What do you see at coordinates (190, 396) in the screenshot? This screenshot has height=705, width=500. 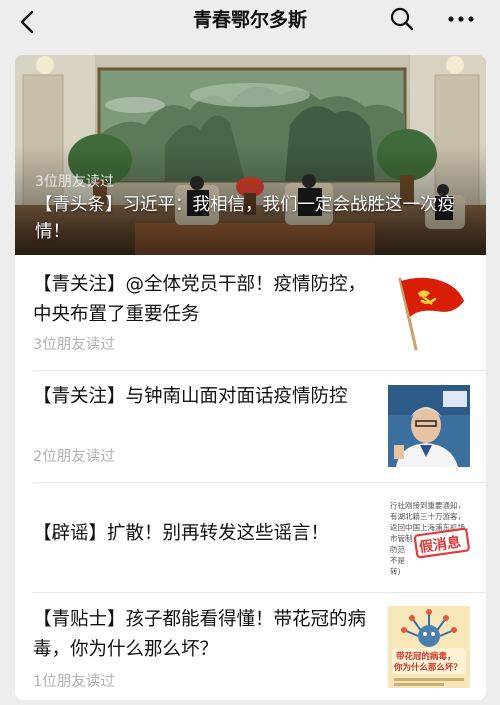 I see `article-title: 【青关注】与钟南山面对面话疫情防控` at bounding box center [190, 396].